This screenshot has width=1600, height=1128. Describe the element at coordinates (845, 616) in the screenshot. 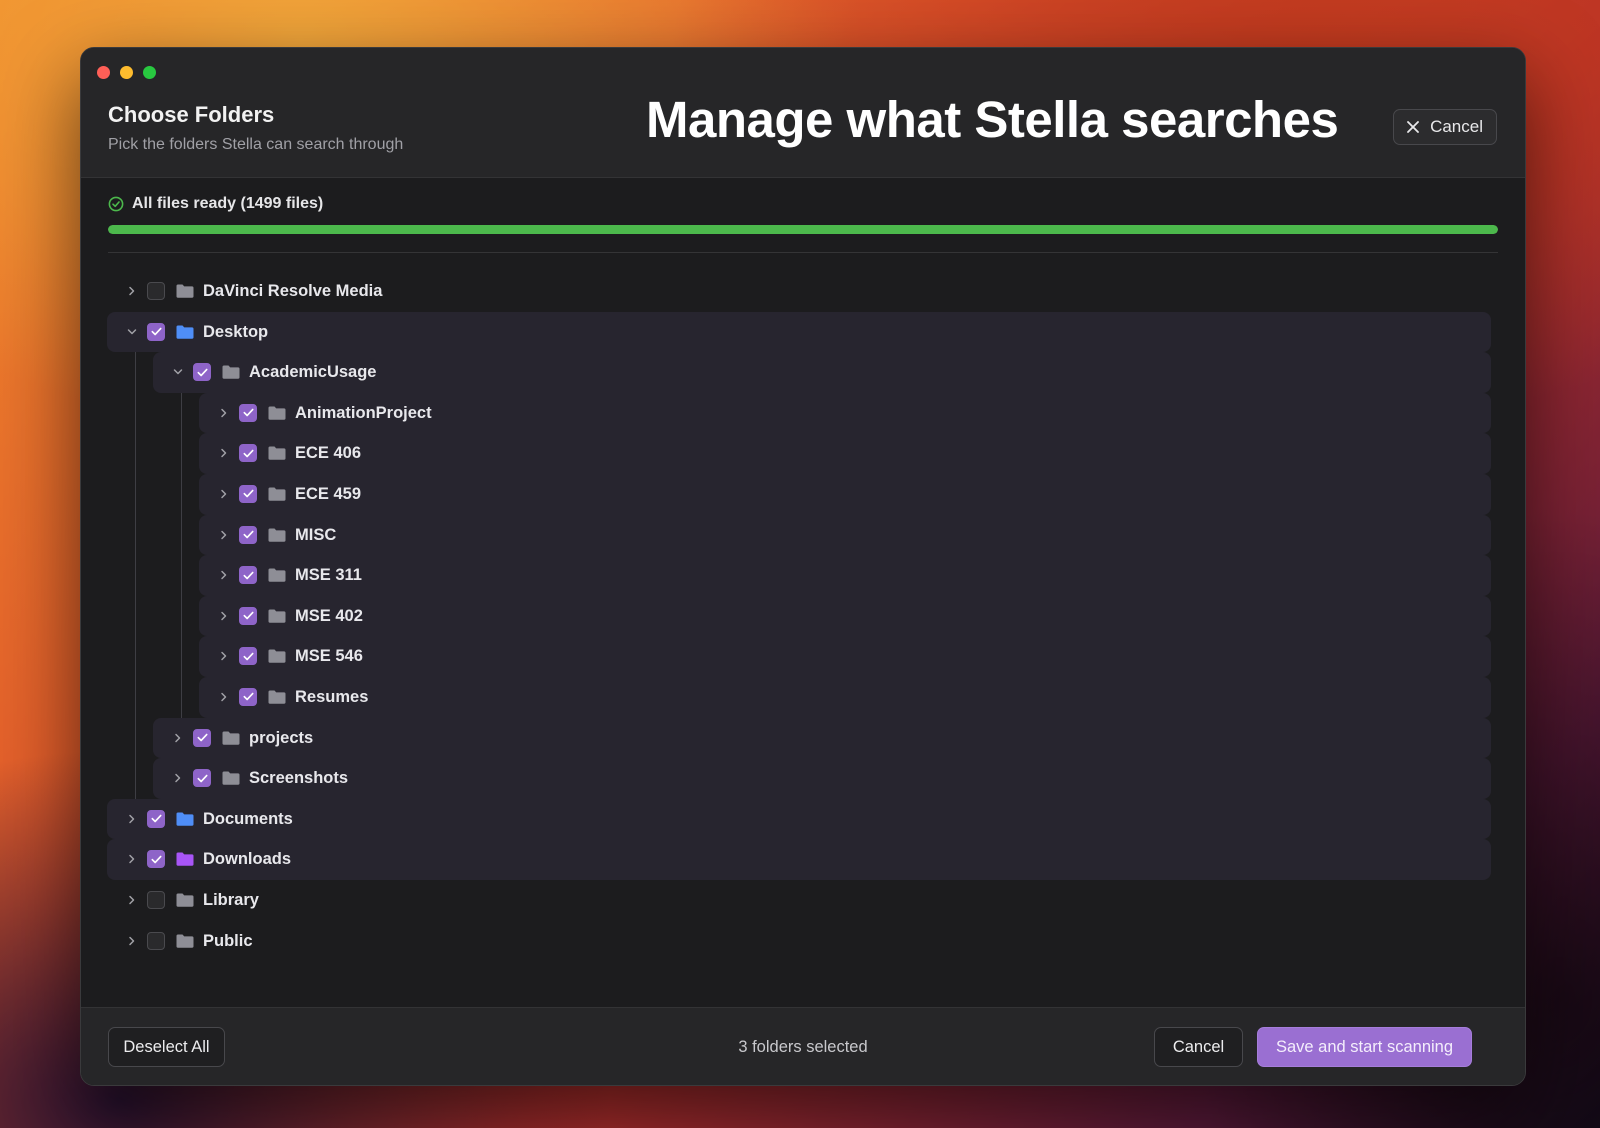

I see `tree-row: MSE 402` at that location.